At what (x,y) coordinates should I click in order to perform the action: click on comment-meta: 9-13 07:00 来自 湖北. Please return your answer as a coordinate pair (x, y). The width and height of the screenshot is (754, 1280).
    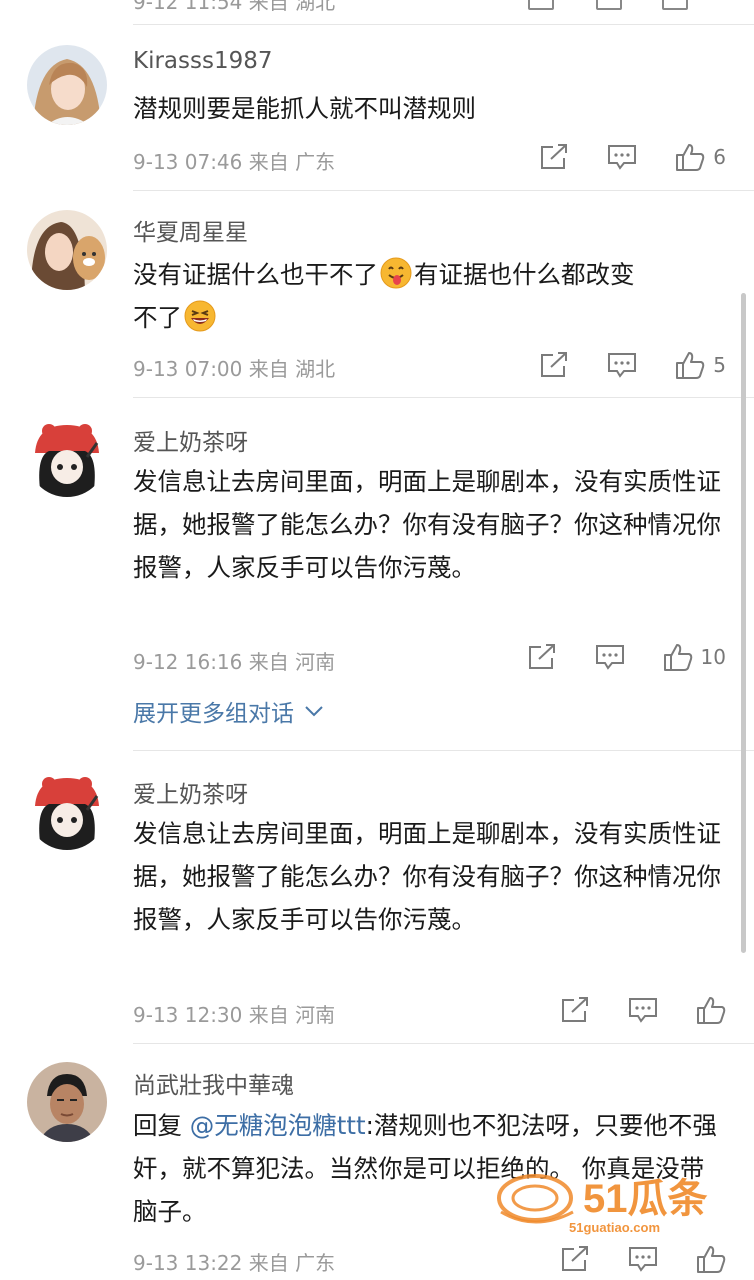
    Looking at the image, I should click on (234, 367).